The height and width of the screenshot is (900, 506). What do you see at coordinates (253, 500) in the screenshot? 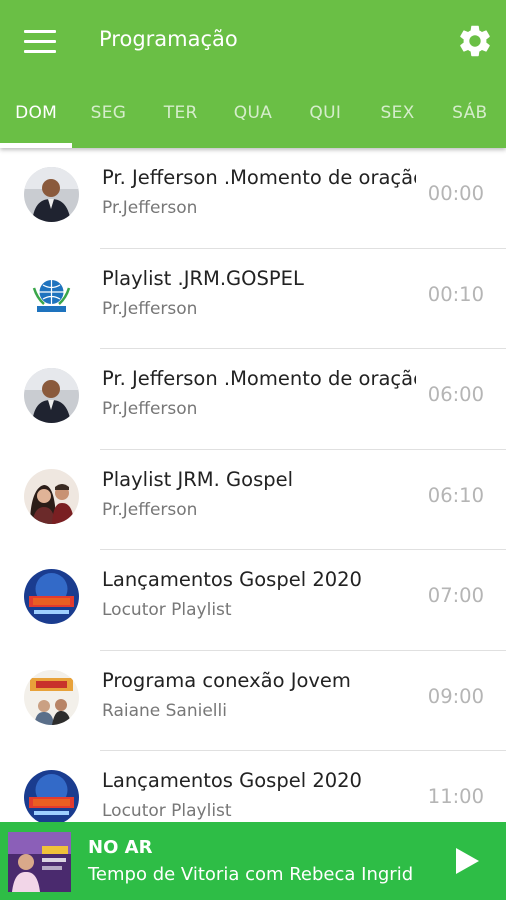
I see `schedule-row: Playlist JRM. Gospel Pr.Jefferson 06:10` at bounding box center [253, 500].